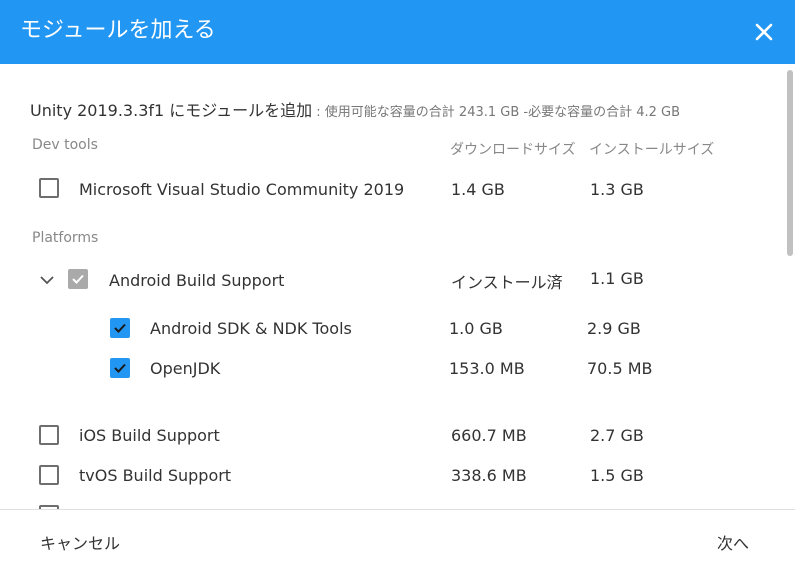  Describe the element at coordinates (390, 280) in the screenshot. I see `module-row-android: Android Build Support インストール済 1.1 GB` at that location.